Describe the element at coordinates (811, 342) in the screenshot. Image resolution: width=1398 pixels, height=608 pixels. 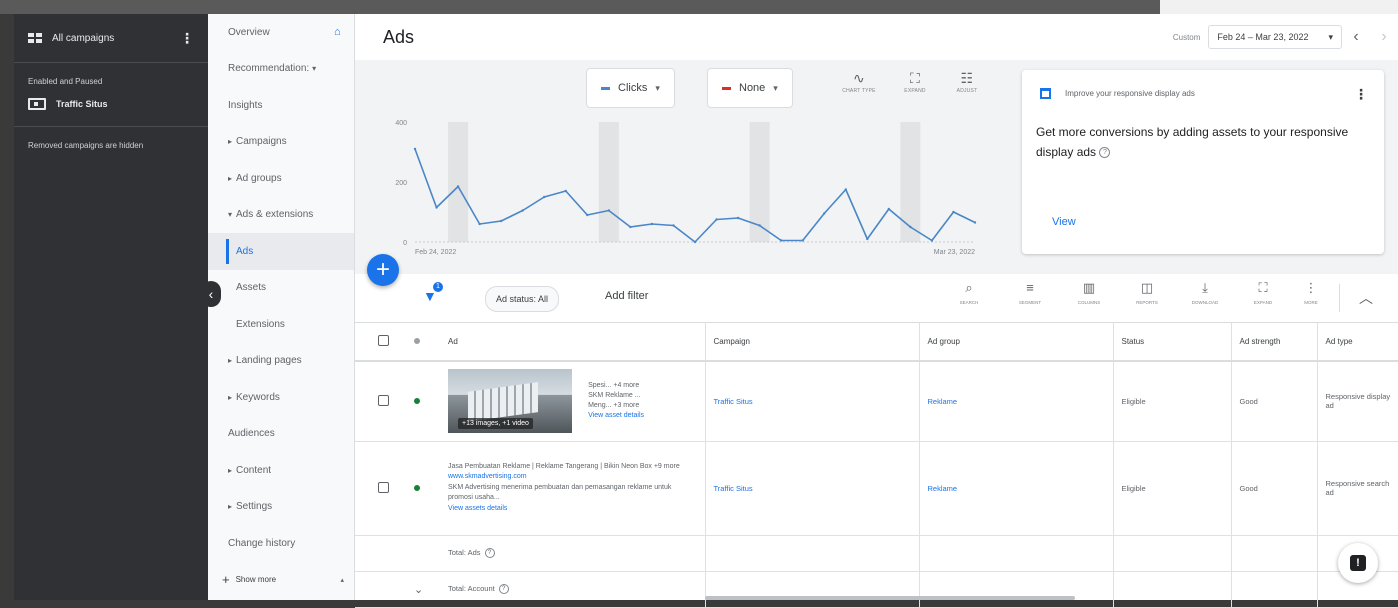
I see `column-header-campaign: Campaign` at that location.